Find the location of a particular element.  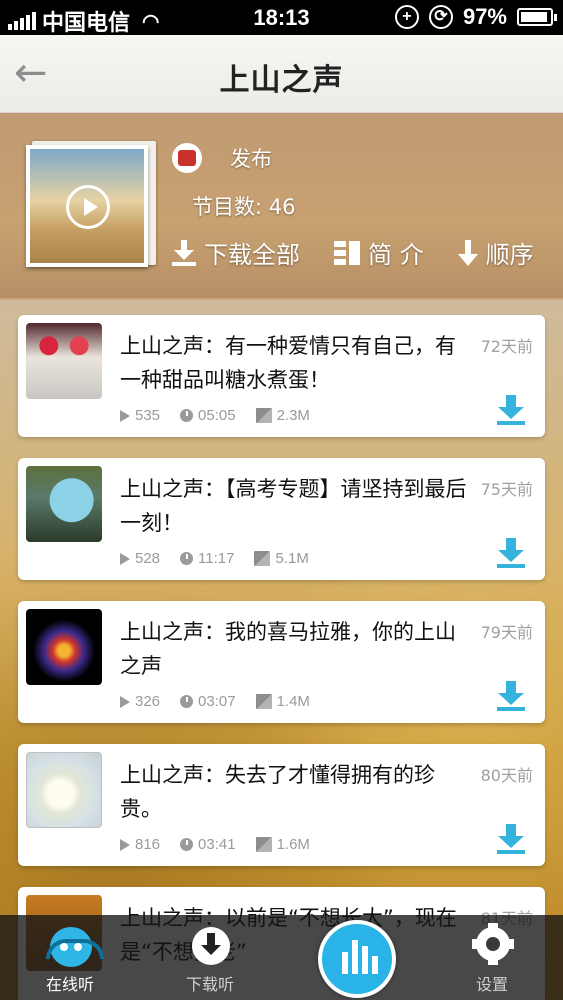

track-meta: 326 03:07 1.4M is located at coordinates (215, 701).